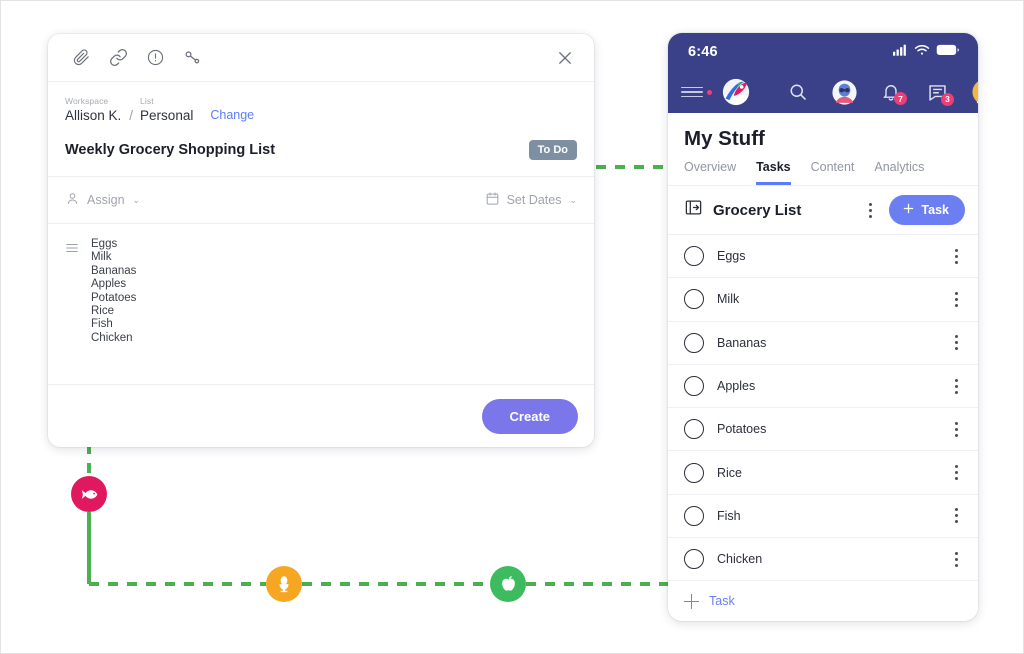 The height and width of the screenshot is (654, 1024). Describe the element at coordinates (692, 92) in the screenshot. I see `hamburger-icon` at that location.